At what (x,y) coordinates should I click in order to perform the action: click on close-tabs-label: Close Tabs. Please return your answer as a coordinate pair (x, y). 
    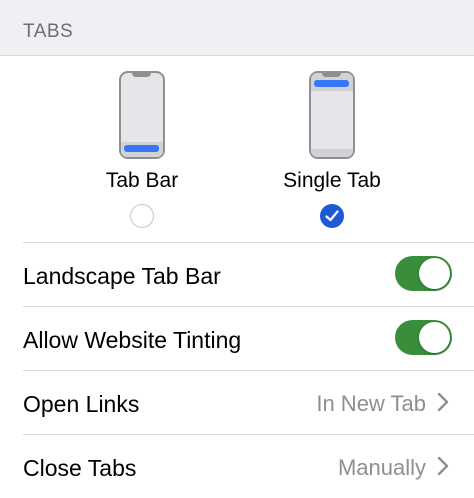
    Looking at the image, I should click on (80, 468).